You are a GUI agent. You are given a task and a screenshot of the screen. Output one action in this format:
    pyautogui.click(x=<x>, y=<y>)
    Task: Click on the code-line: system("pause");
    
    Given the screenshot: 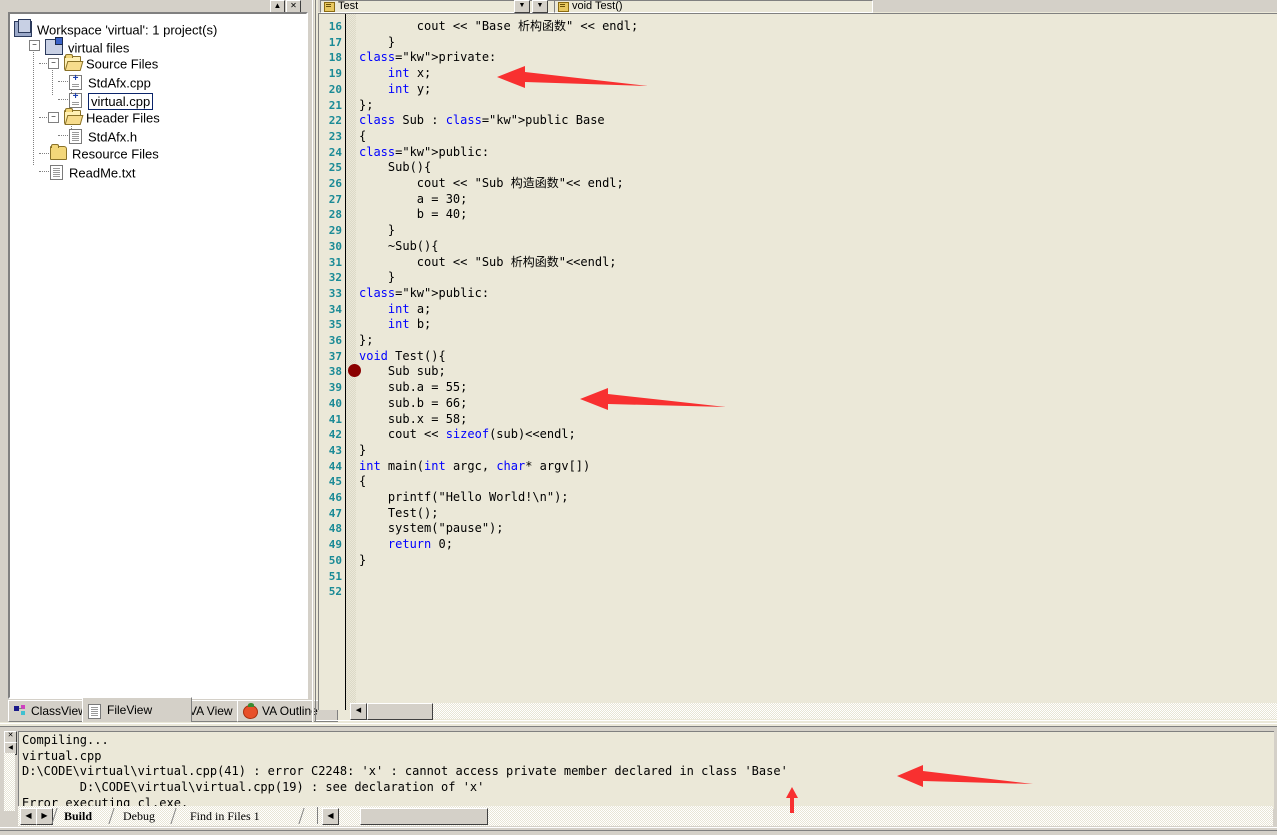 What is the action you would take?
    pyautogui.click(x=431, y=529)
    